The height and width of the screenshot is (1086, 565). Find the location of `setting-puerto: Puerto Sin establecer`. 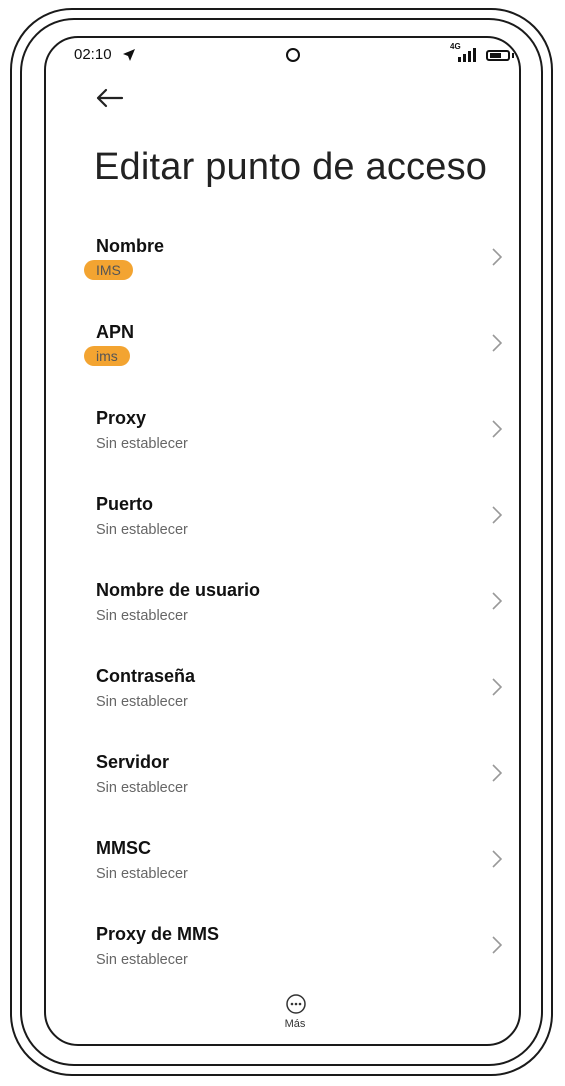

setting-puerto: Puerto Sin establecer is located at coordinates (282, 534).